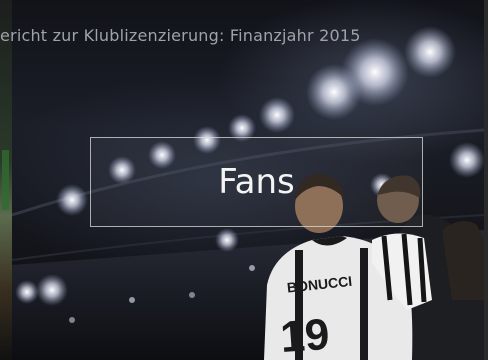 Image resolution: width=488 pixels, height=360 pixels. I want to click on slide-title: Fans, so click(256, 182).